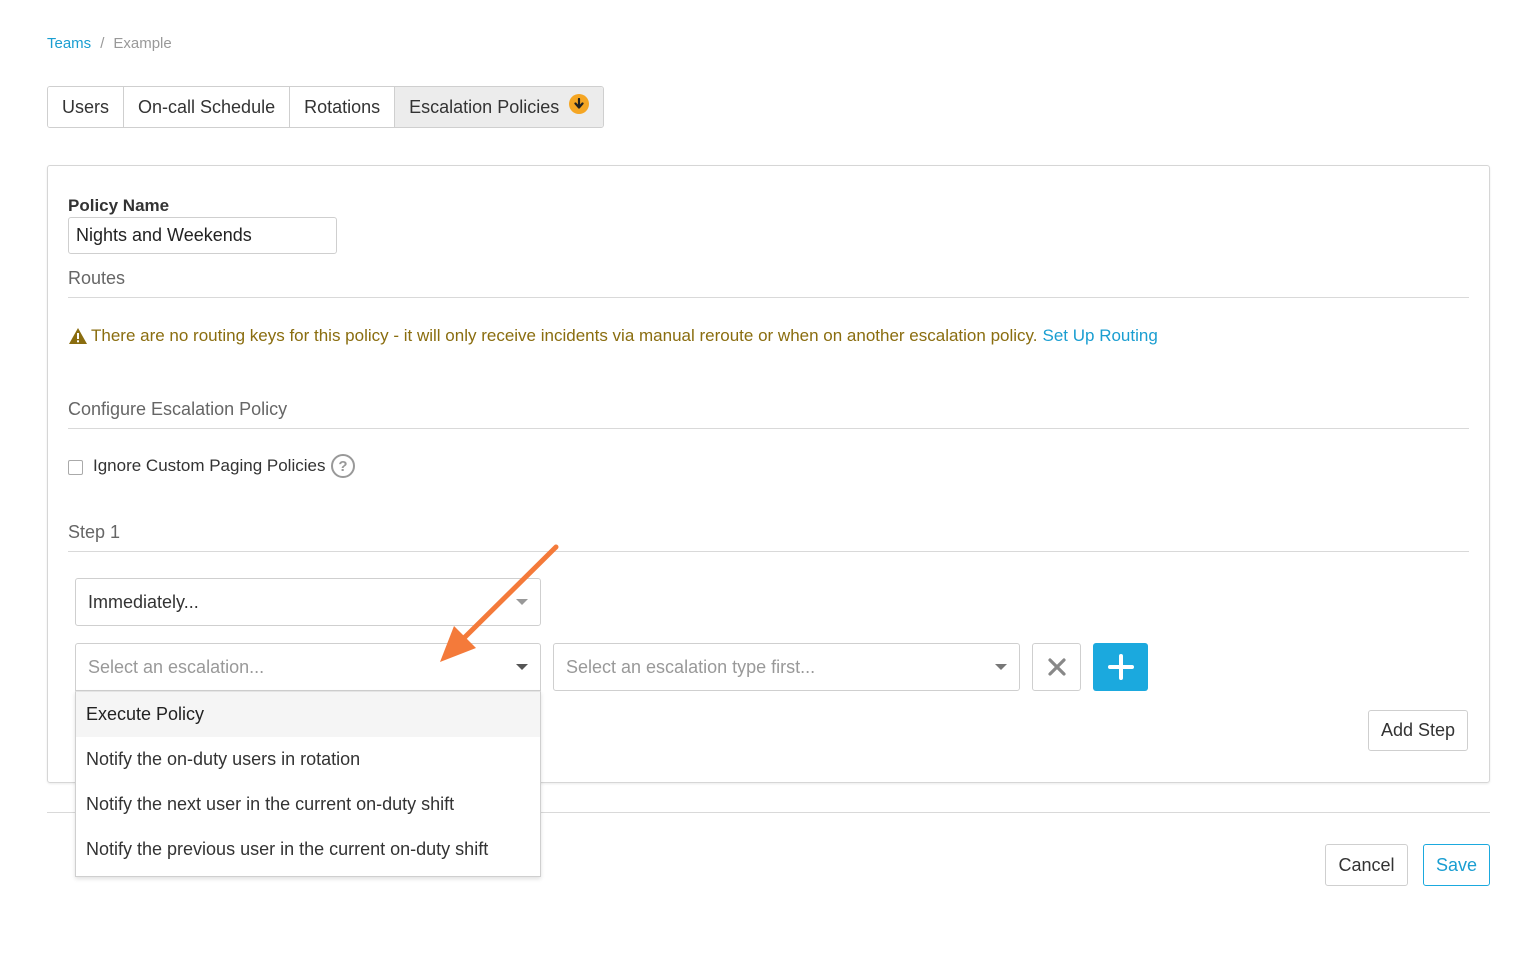 This screenshot has height=960, width=1530. I want to click on tab-label: Users, so click(86, 106).